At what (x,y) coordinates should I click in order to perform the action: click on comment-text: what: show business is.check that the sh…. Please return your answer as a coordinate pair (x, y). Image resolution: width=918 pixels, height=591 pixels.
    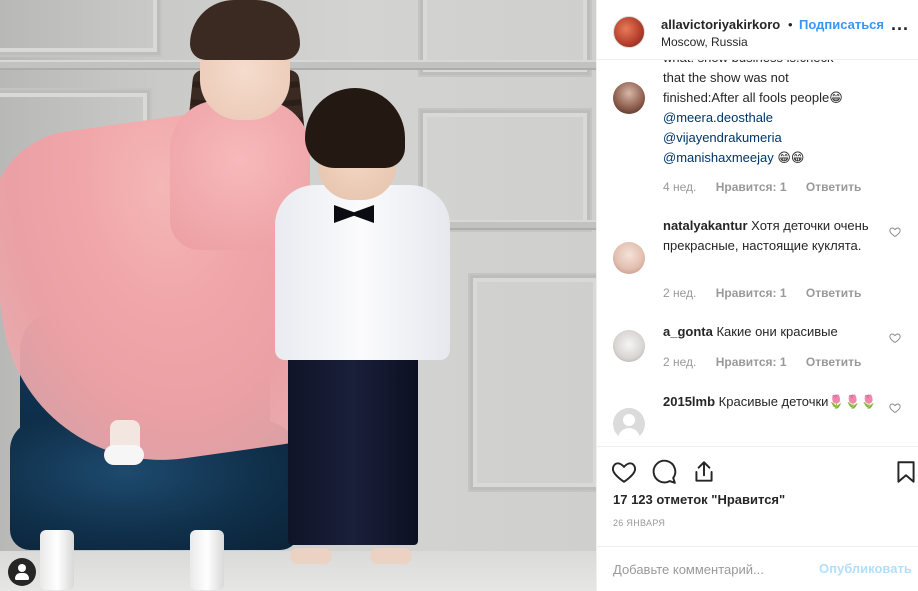
    Looking at the image, I should click on (775, 114).